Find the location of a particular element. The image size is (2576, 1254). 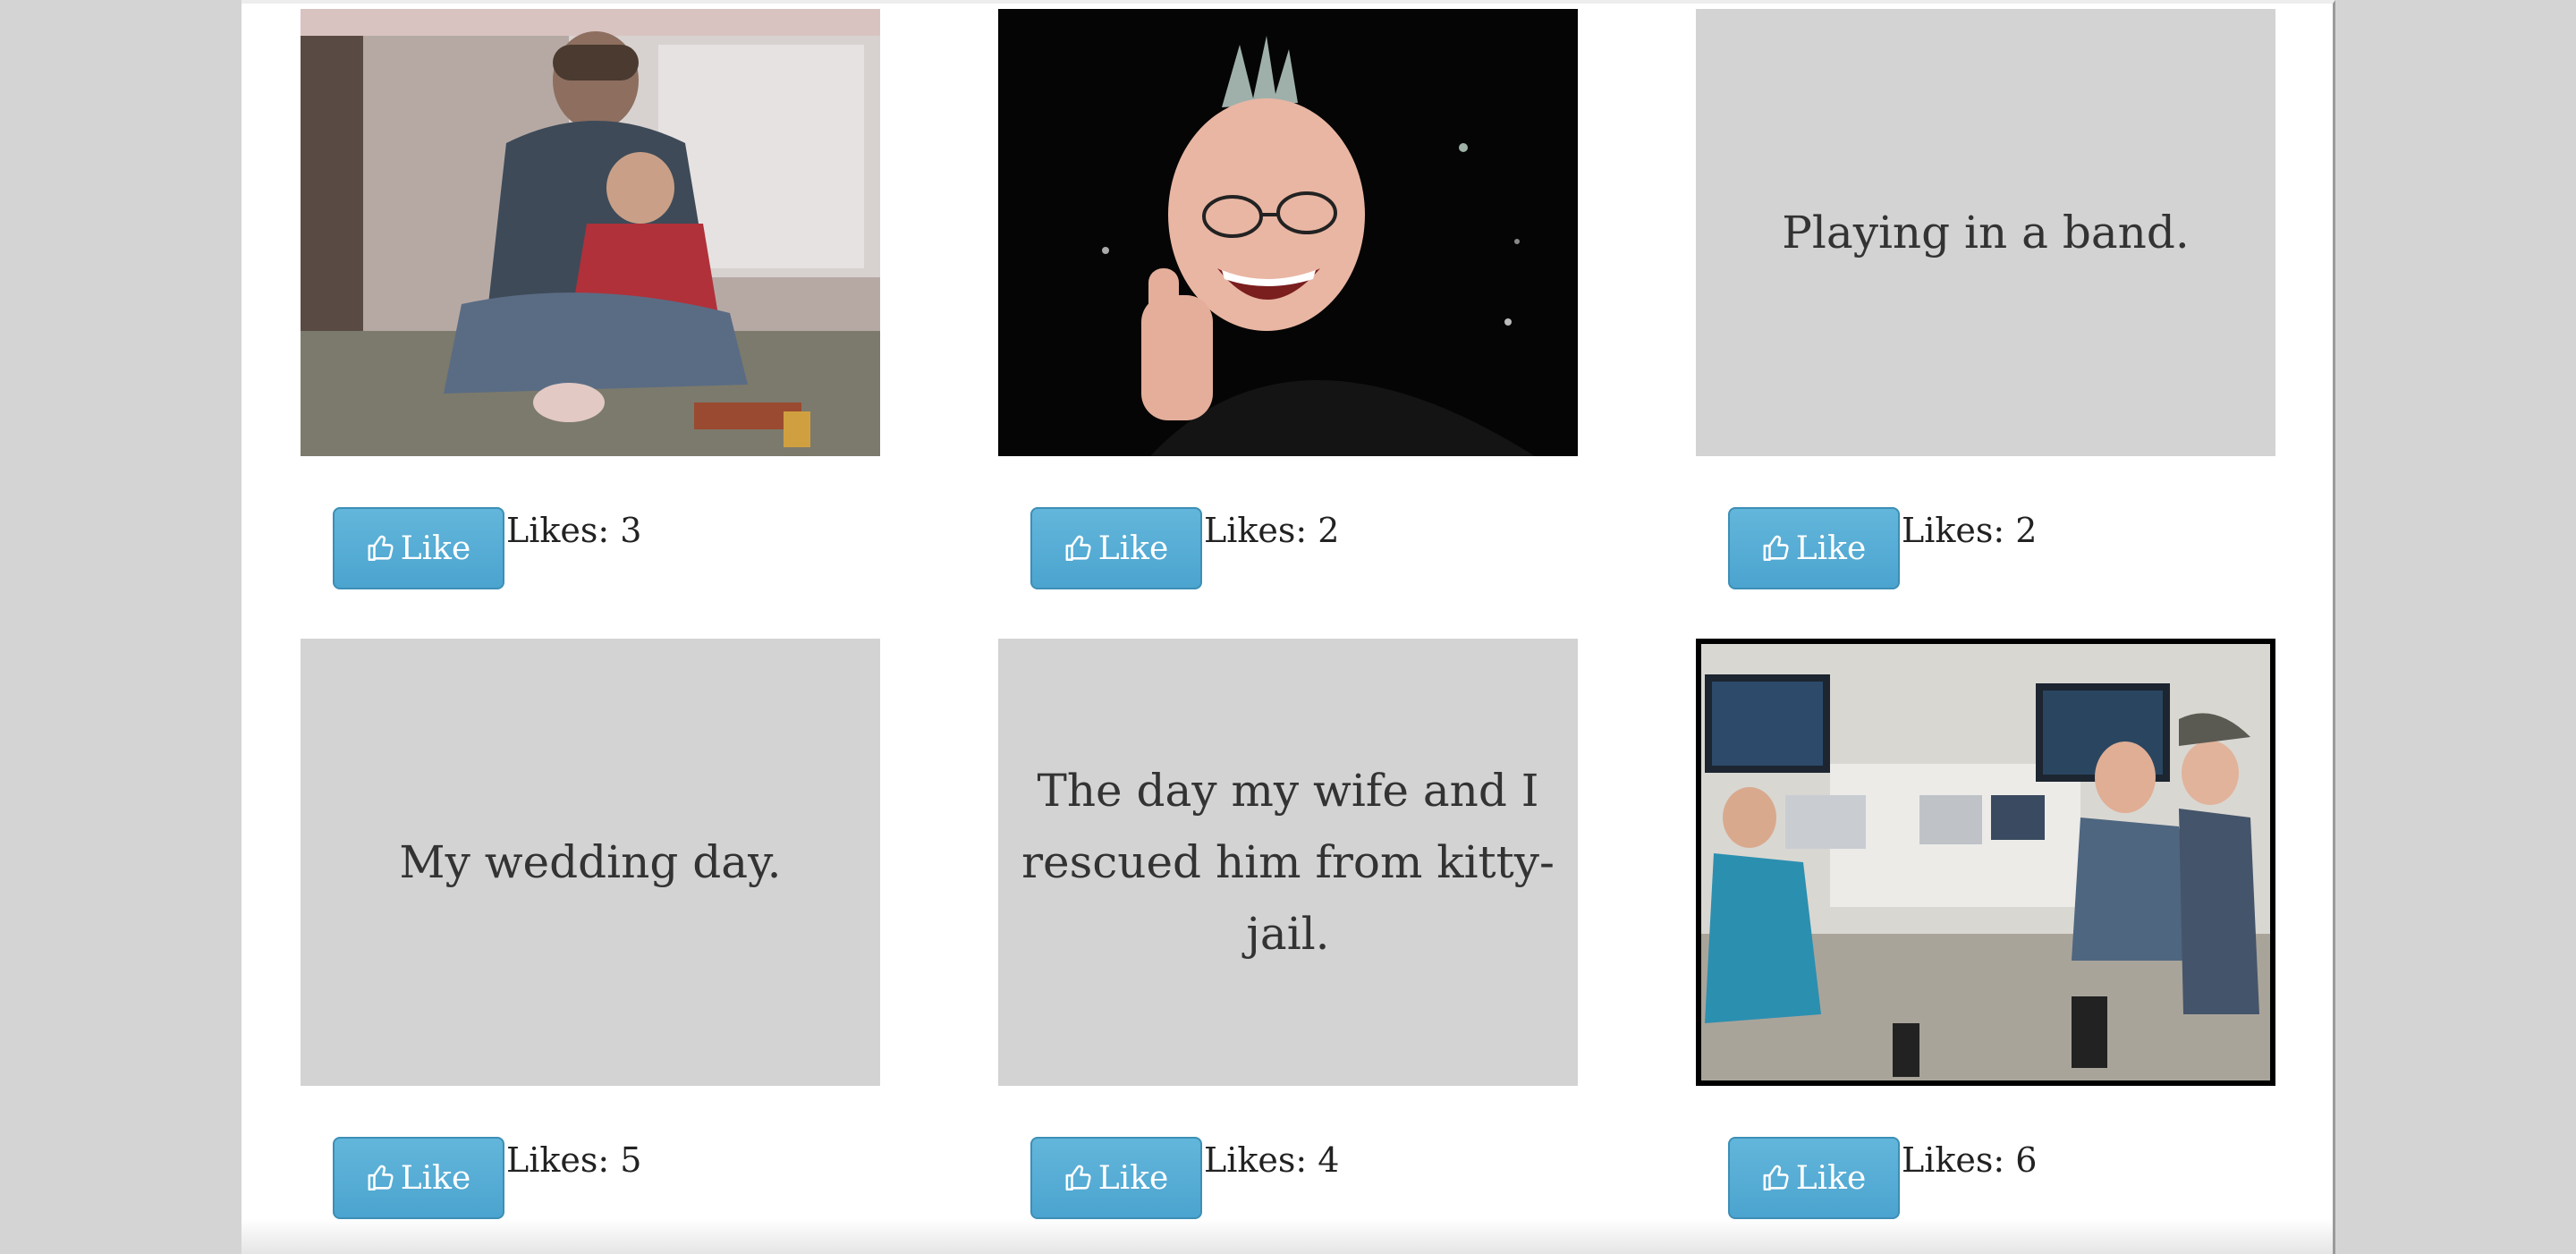

like-row: Like Likes: 6 is located at coordinates (1882, 1178).